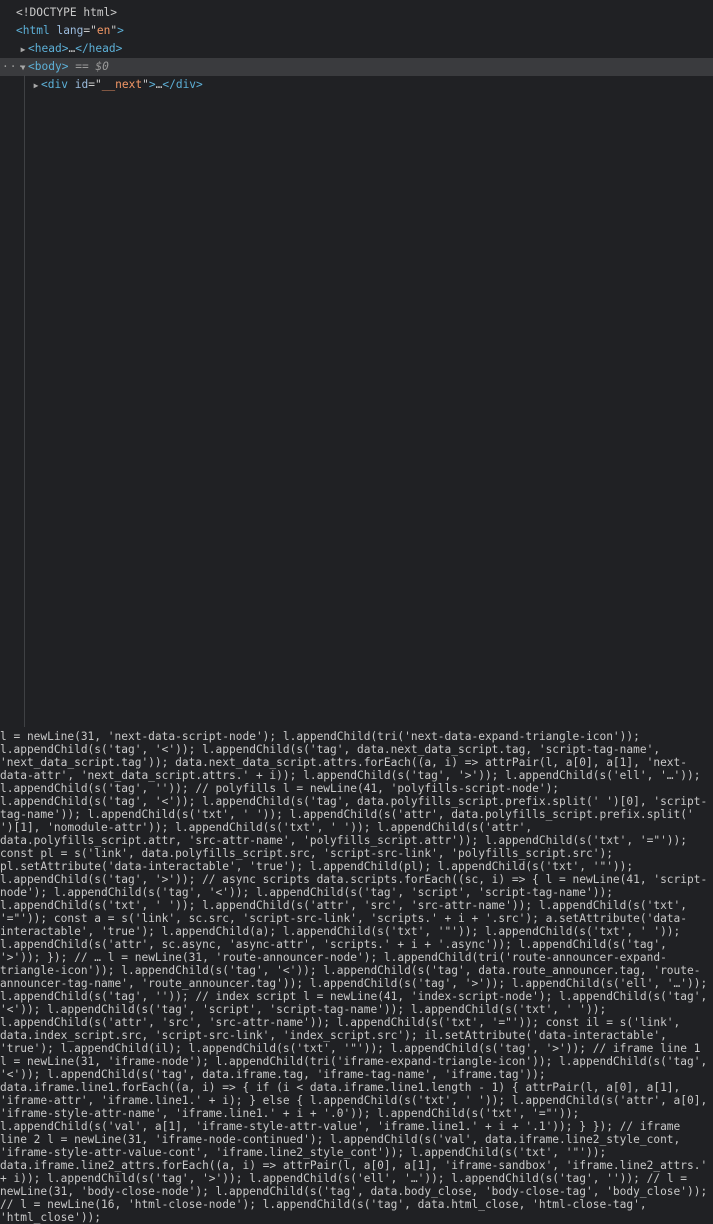 Image resolution: width=713 pixels, height=1224 pixels. Describe the element at coordinates (81, 84) in the screenshot. I see `next-div-id-attr-name: id` at that location.